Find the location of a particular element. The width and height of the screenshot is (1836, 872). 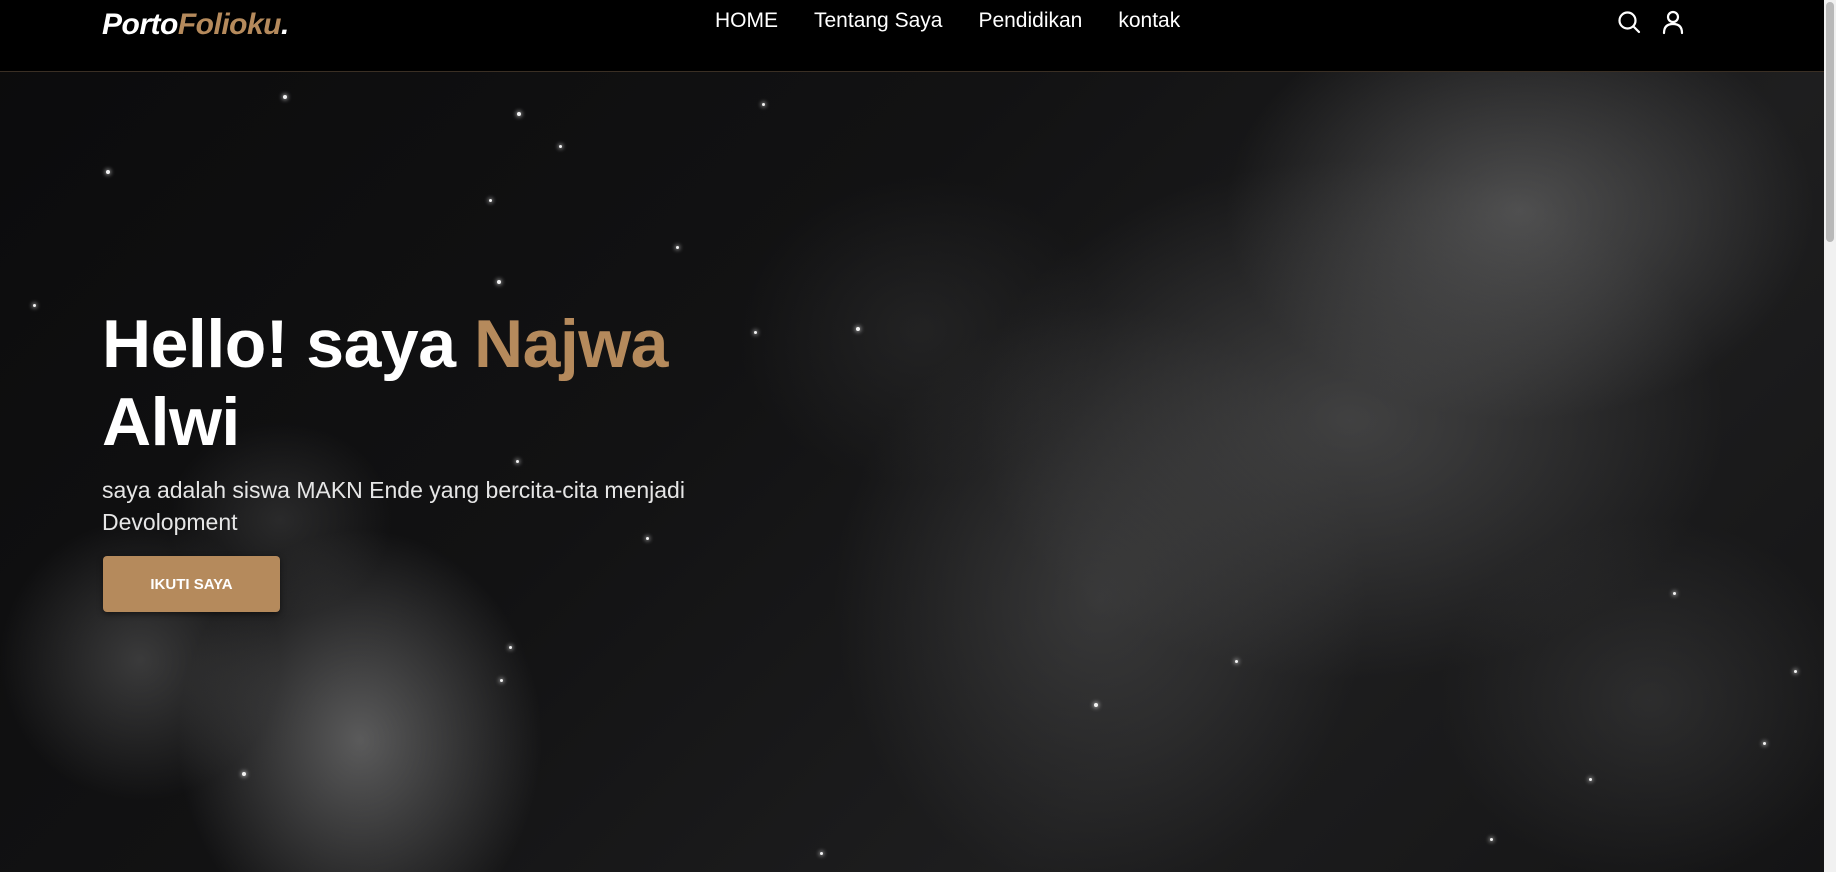

page-scrollbar is located at coordinates (1830, 436).